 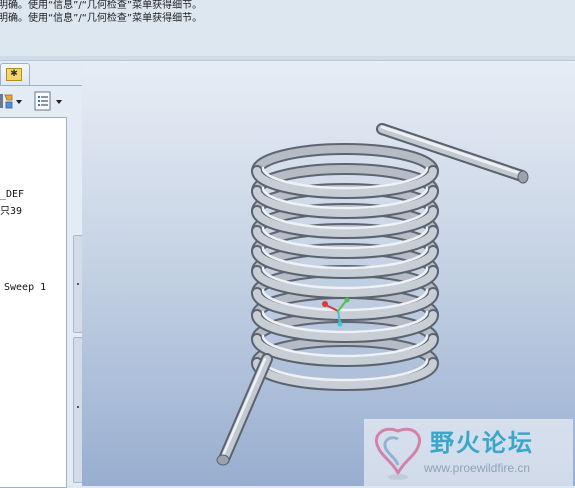 I want to click on tree-item-sweep: Sweep 1, so click(x=25, y=287).